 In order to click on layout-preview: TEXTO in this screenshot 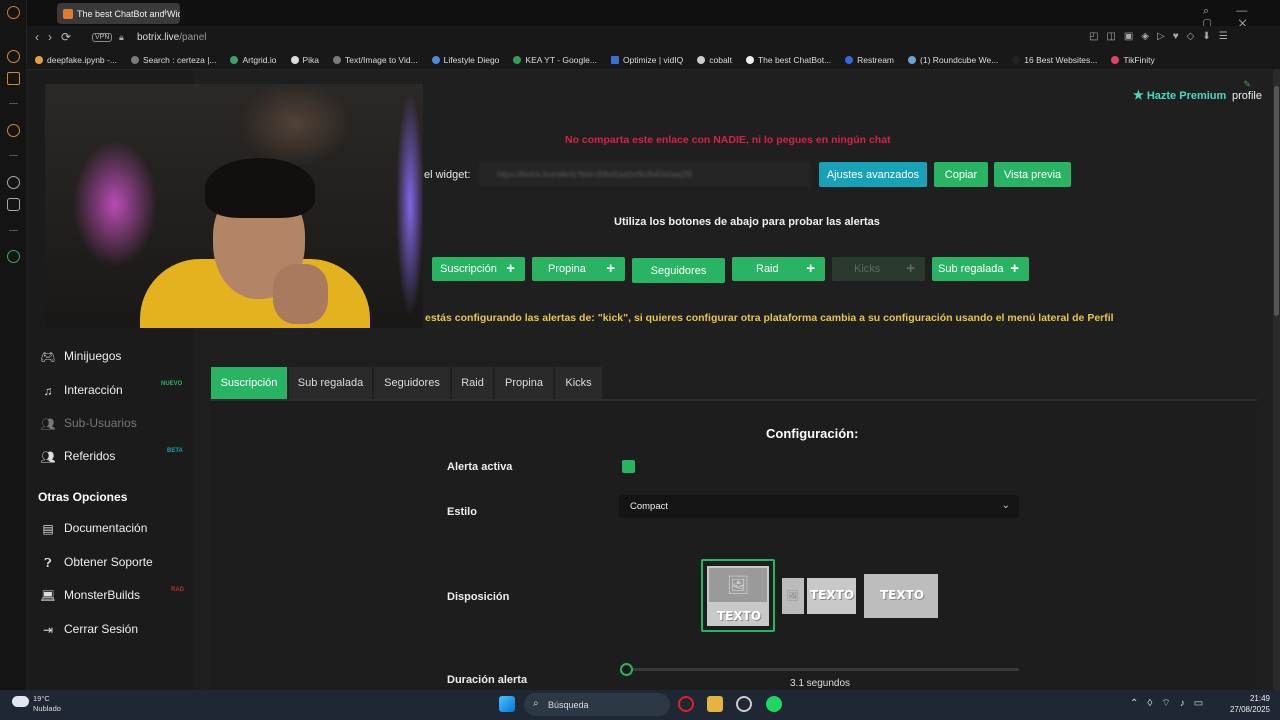, I will do `click(901, 596)`.